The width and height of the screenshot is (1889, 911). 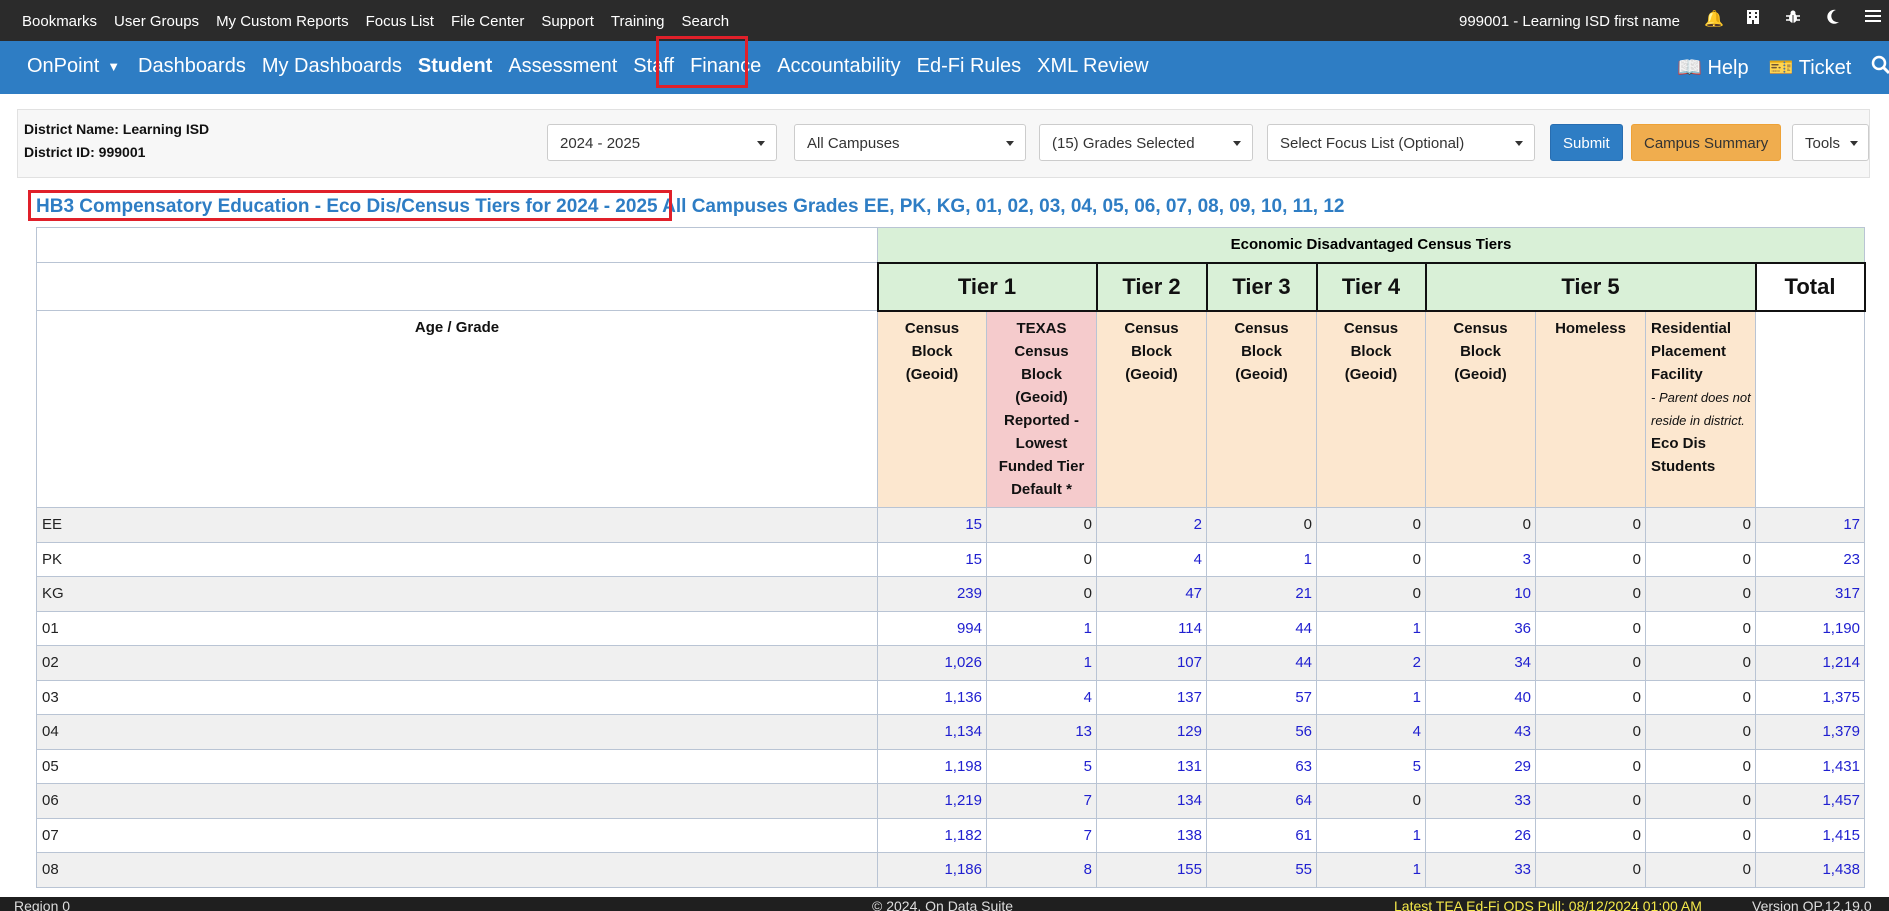 I want to click on cell-total: 1,379, so click(x=1810, y=732).